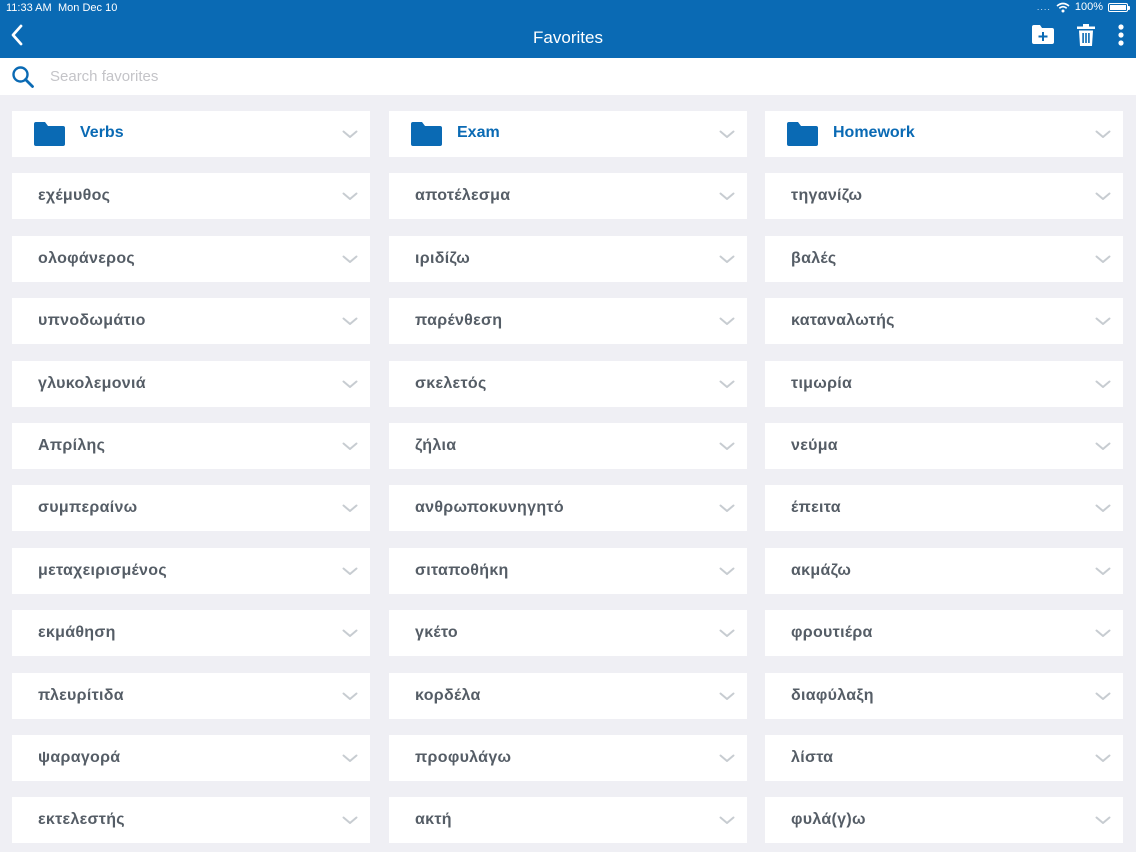 The height and width of the screenshot is (852, 1136). I want to click on favorite-word-card: φυλά(γ)ω, so click(944, 820).